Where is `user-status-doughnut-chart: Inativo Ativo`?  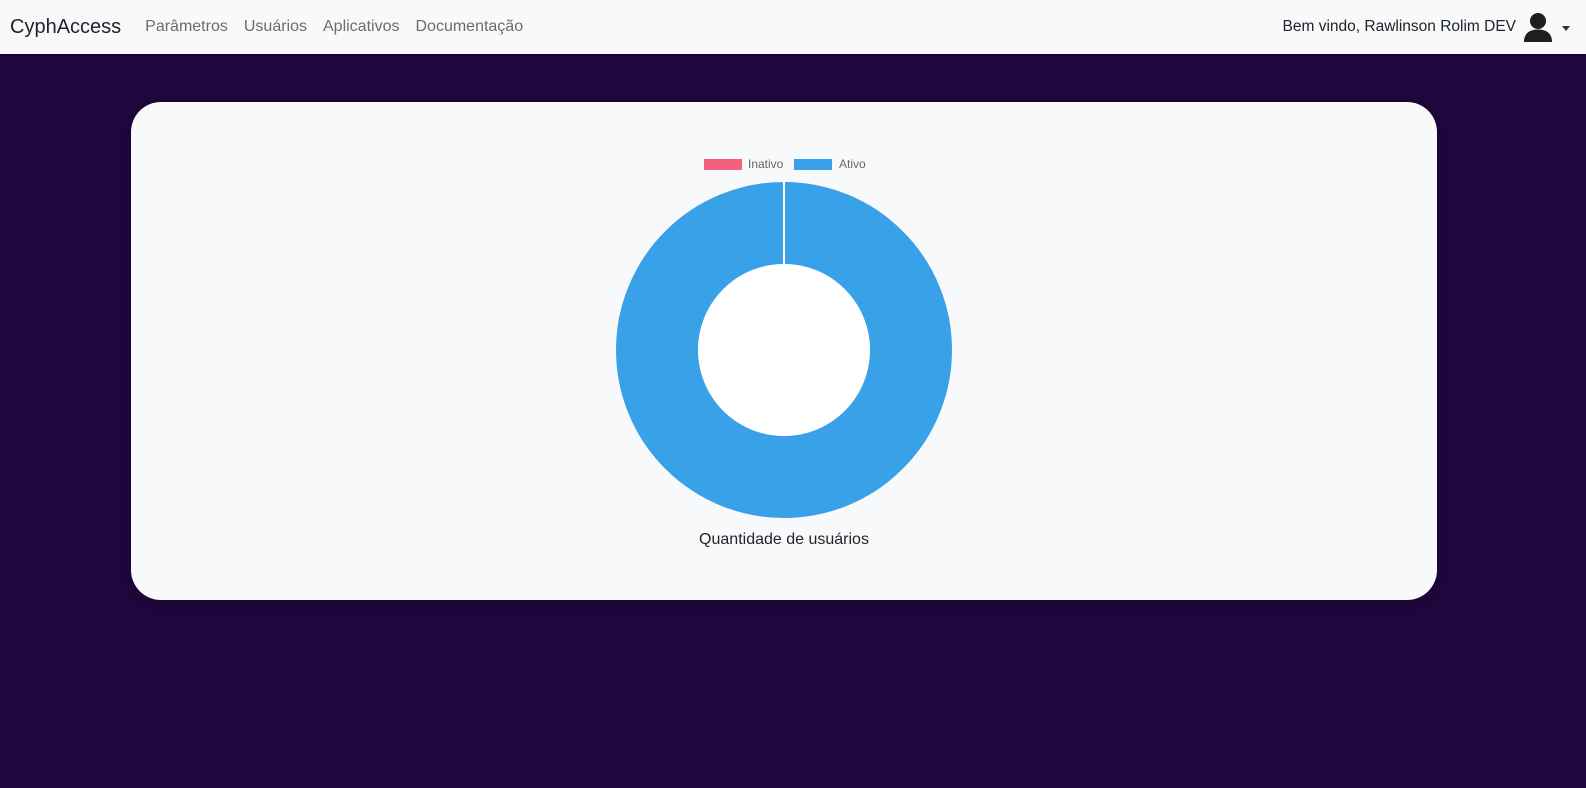
user-status-doughnut-chart: Inativo Ativo is located at coordinates (784, 337).